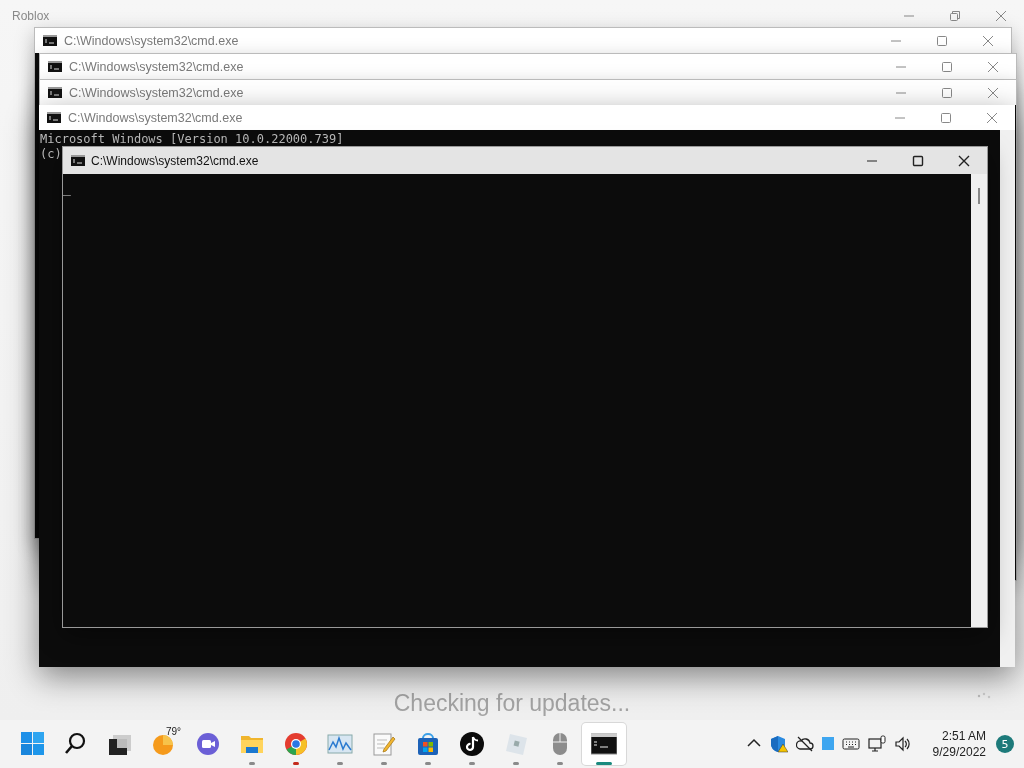 This screenshot has width=1024, height=768. What do you see at coordinates (51, 154) in the screenshot?
I see `console-text: (c)` at bounding box center [51, 154].